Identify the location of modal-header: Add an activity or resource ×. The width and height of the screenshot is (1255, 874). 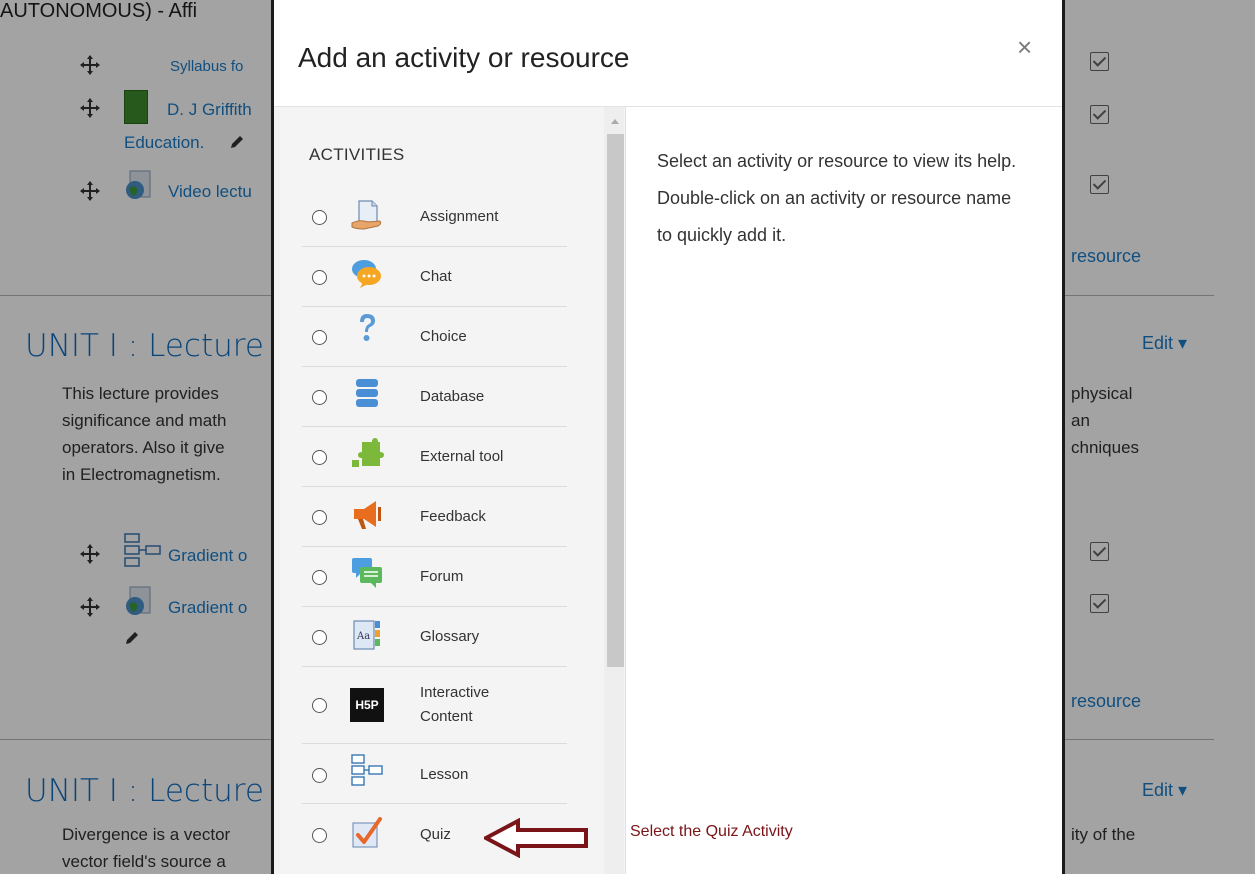
(668, 53).